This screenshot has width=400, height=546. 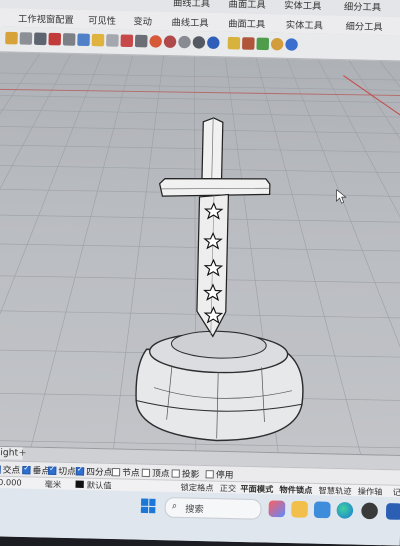 What do you see at coordinates (392, 511) in the screenshot?
I see `app-icon` at bounding box center [392, 511].